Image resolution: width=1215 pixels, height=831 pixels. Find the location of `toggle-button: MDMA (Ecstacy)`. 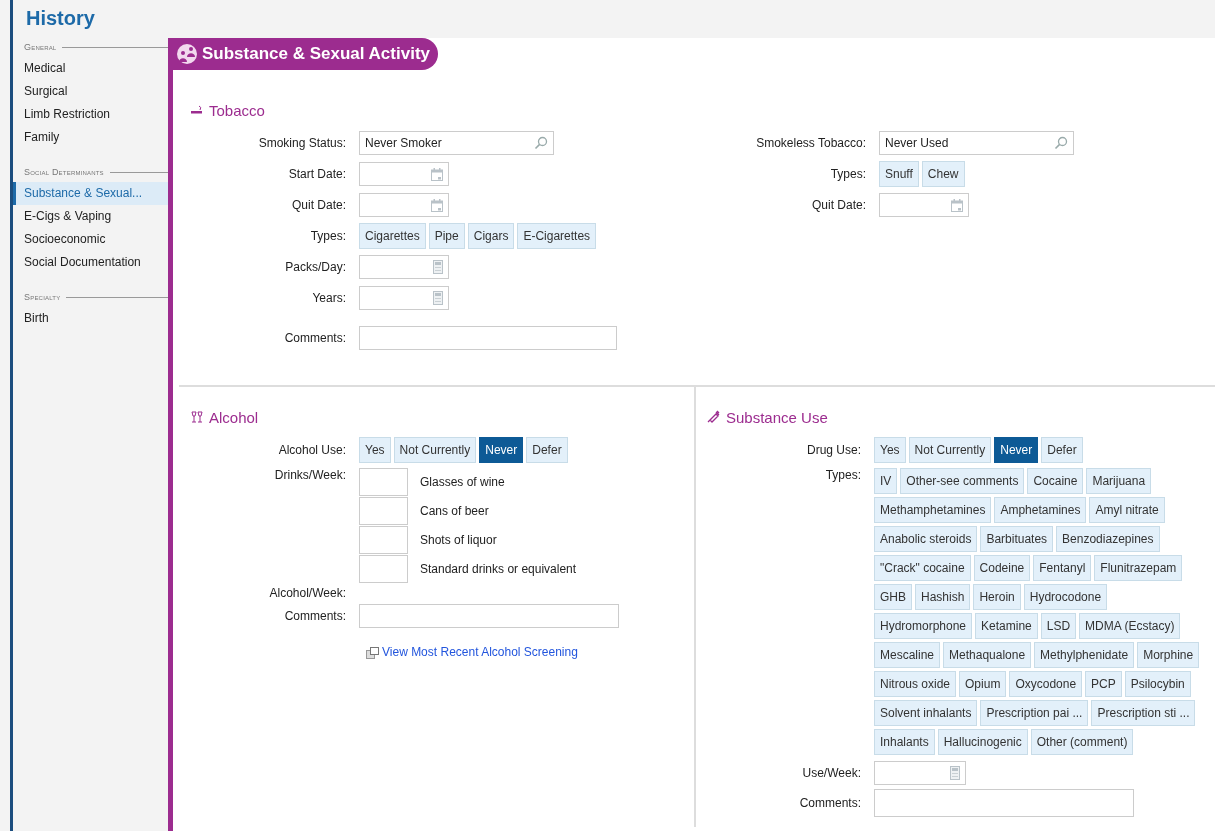

toggle-button: MDMA (Ecstacy) is located at coordinates (1130, 626).